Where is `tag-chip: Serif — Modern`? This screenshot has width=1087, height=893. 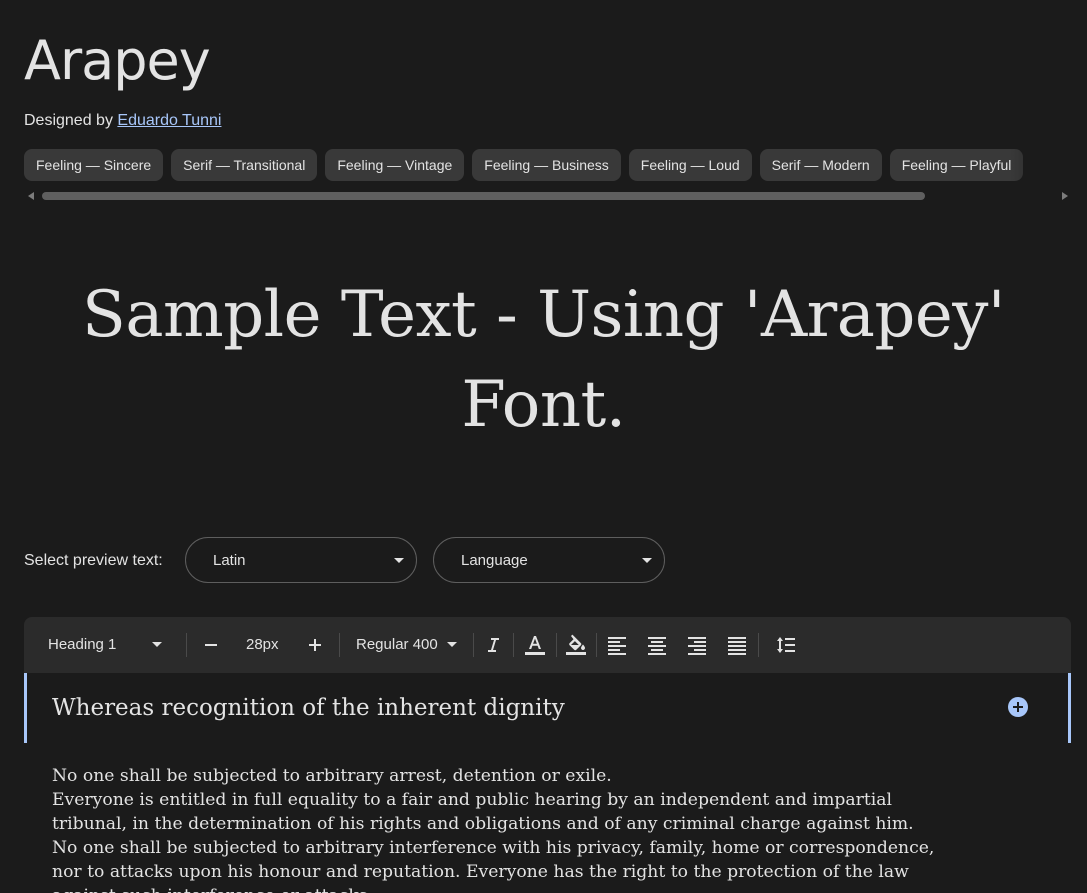 tag-chip: Serif — Modern is located at coordinates (820, 165).